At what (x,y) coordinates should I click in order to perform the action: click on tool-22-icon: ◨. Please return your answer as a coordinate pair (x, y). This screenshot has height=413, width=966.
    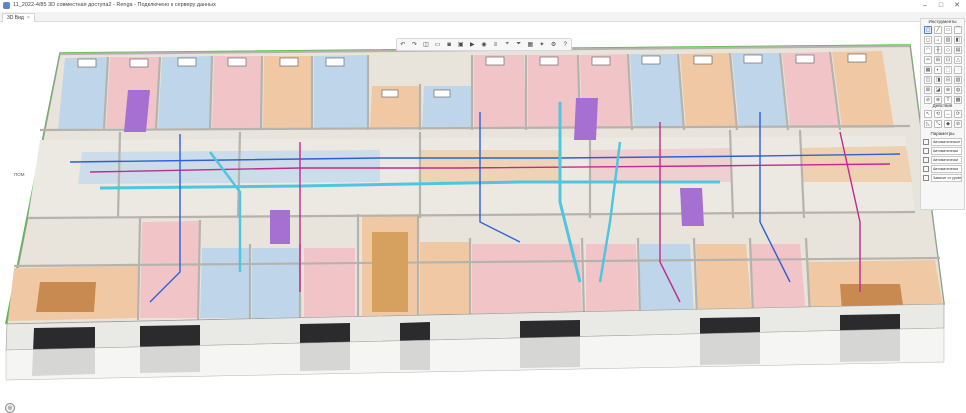
    Looking at the image, I should click on (938, 80).